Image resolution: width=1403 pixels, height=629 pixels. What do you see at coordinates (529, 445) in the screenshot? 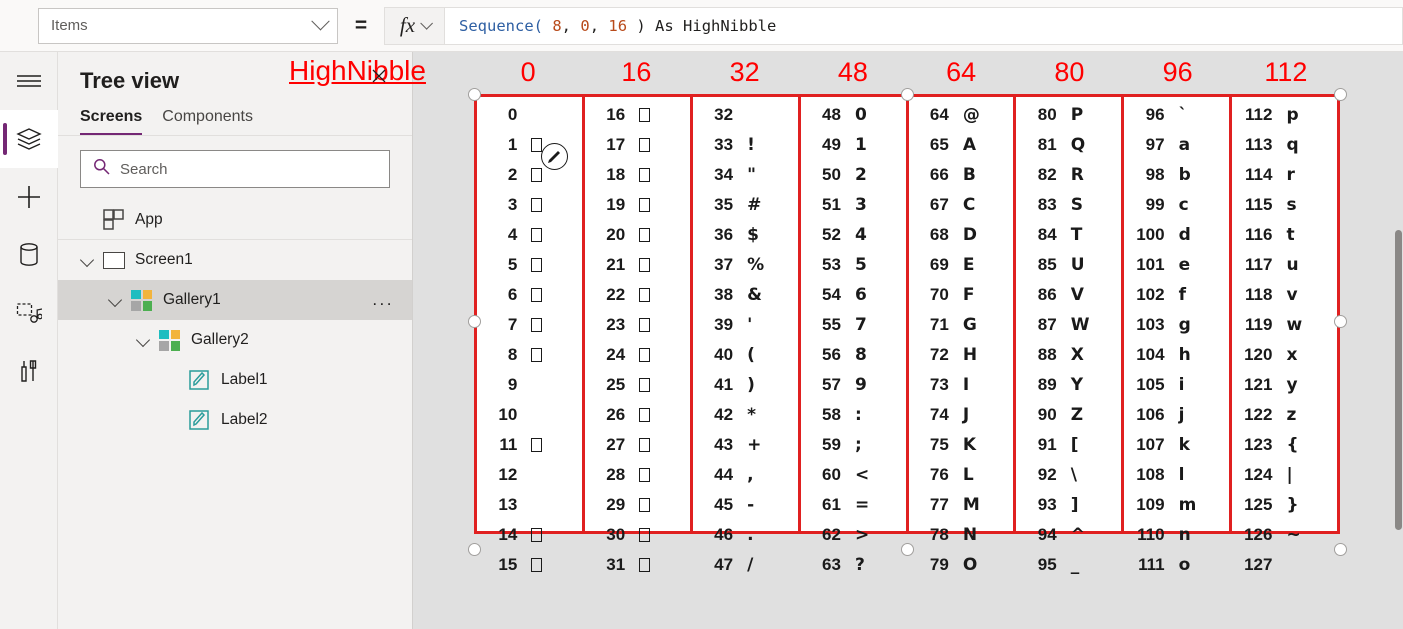
I see `ascii-cell: 11` at bounding box center [529, 445].